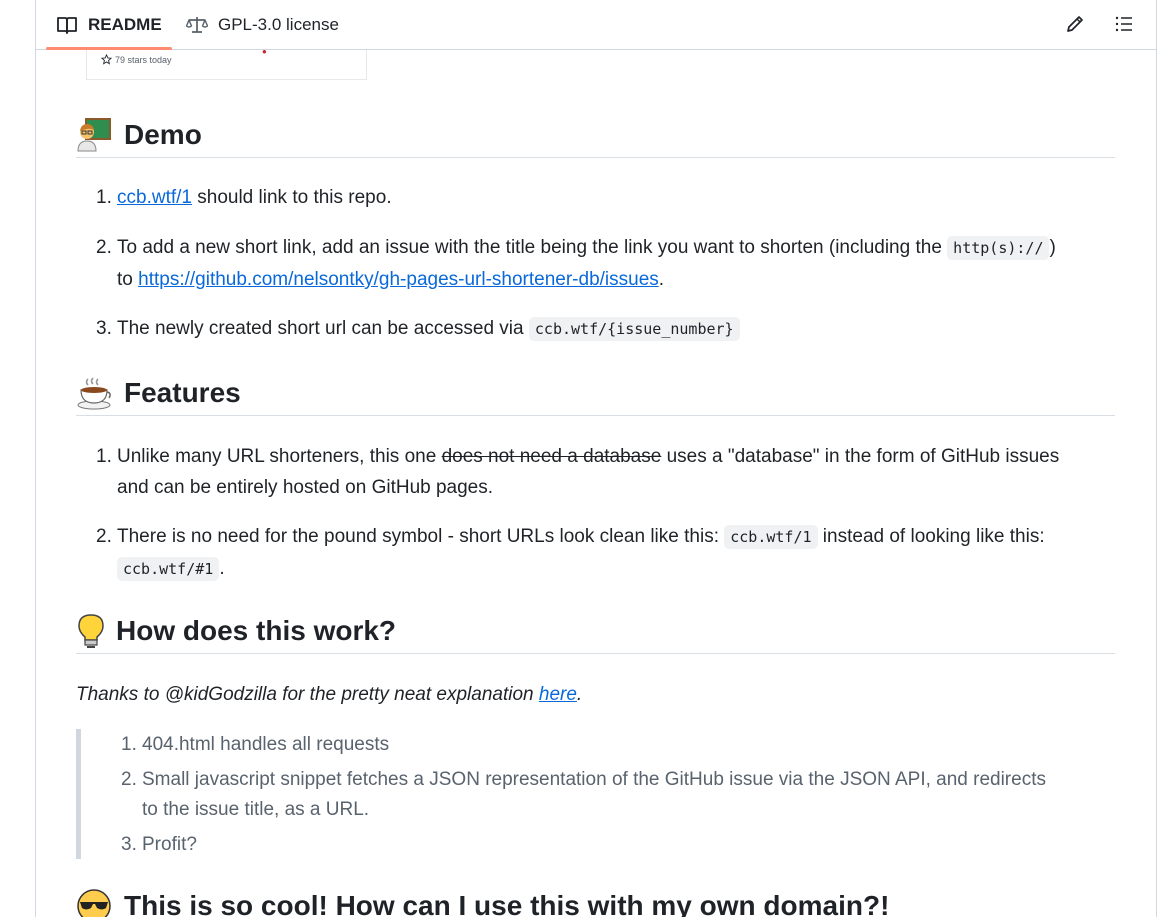 This screenshot has height=917, width=1159. Describe the element at coordinates (67, 25) in the screenshot. I see `book-icon` at that location.